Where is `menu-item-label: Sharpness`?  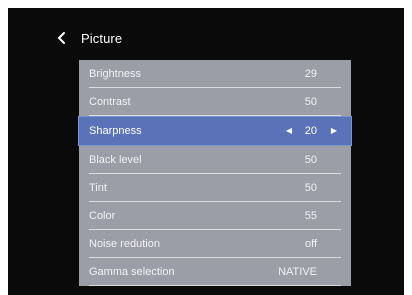
menu-item-label: Sharpness is located at coordinates (115, 131).